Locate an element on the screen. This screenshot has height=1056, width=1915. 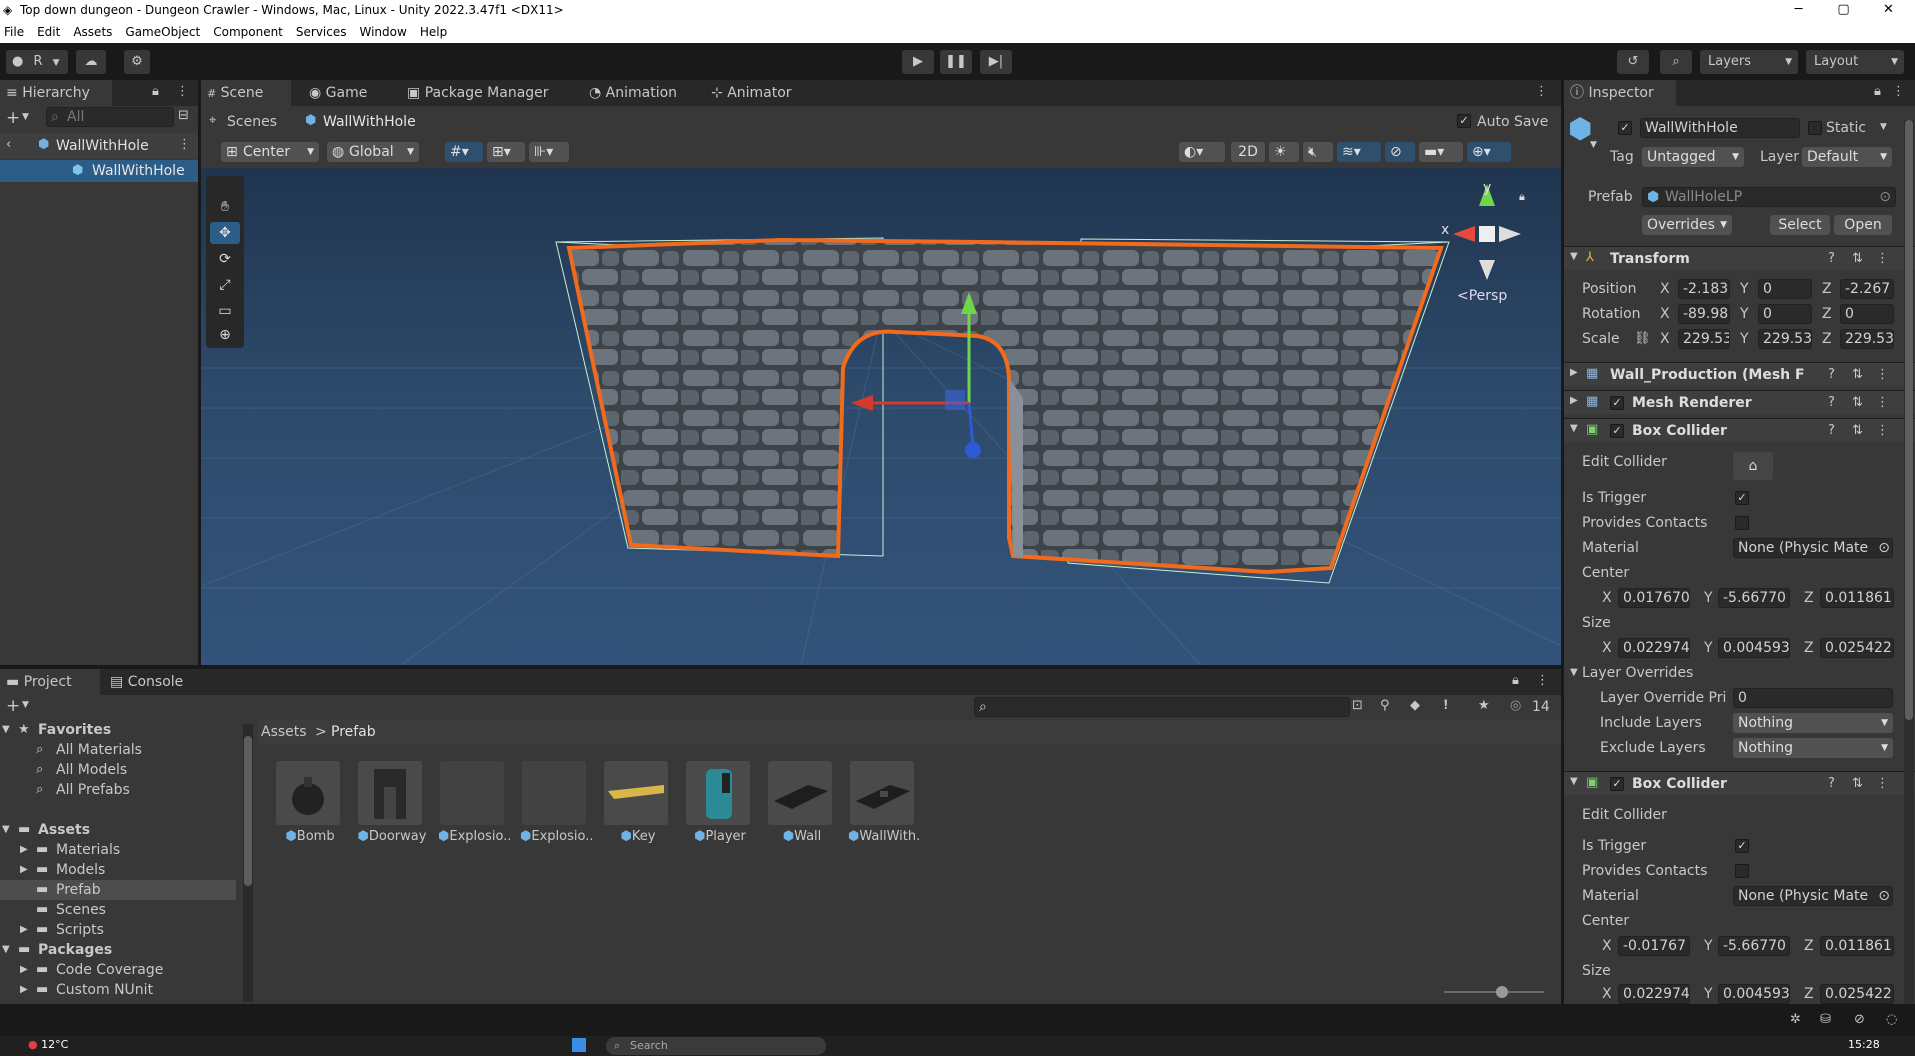
tab-console: ▤ Console is located at coordinates (149, 682).